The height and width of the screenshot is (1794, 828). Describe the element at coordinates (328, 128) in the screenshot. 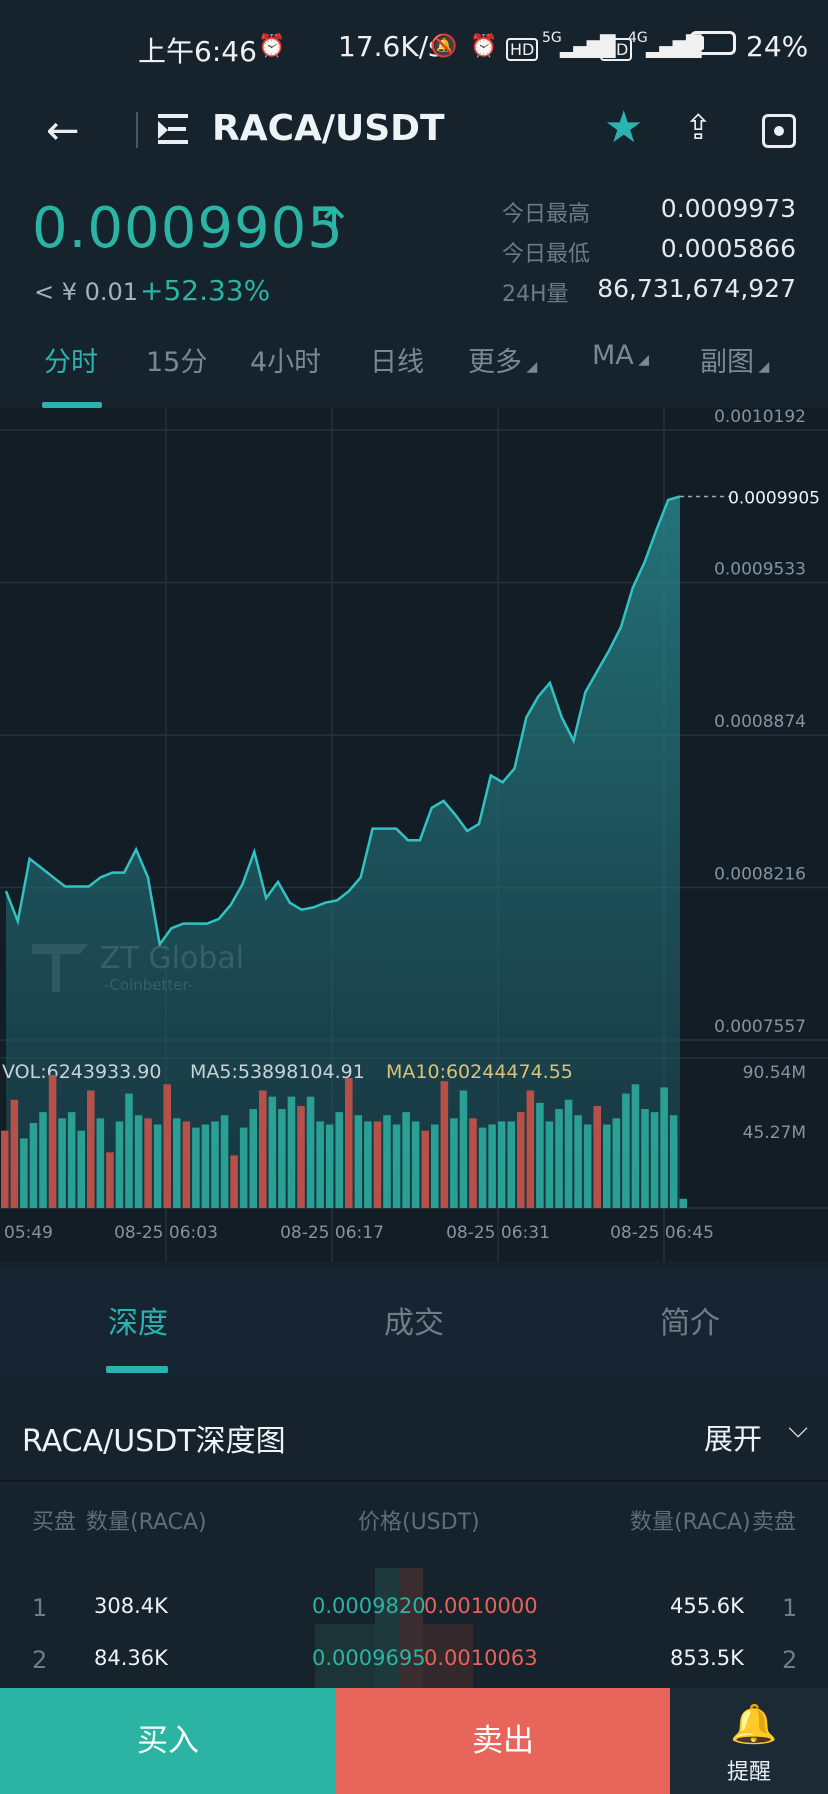

I see `pair-title: RACA/USDT` at that location.